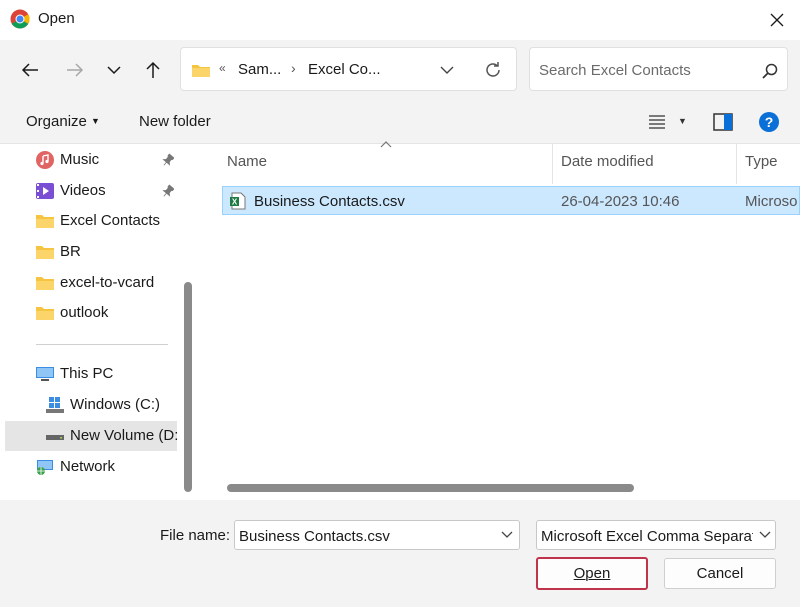 This screenshot has height=607, width=800. What do you see at coordinates (386, 144) in the screenshot?
I see `sort-ascending-icon` at bounding box center [386, 144].